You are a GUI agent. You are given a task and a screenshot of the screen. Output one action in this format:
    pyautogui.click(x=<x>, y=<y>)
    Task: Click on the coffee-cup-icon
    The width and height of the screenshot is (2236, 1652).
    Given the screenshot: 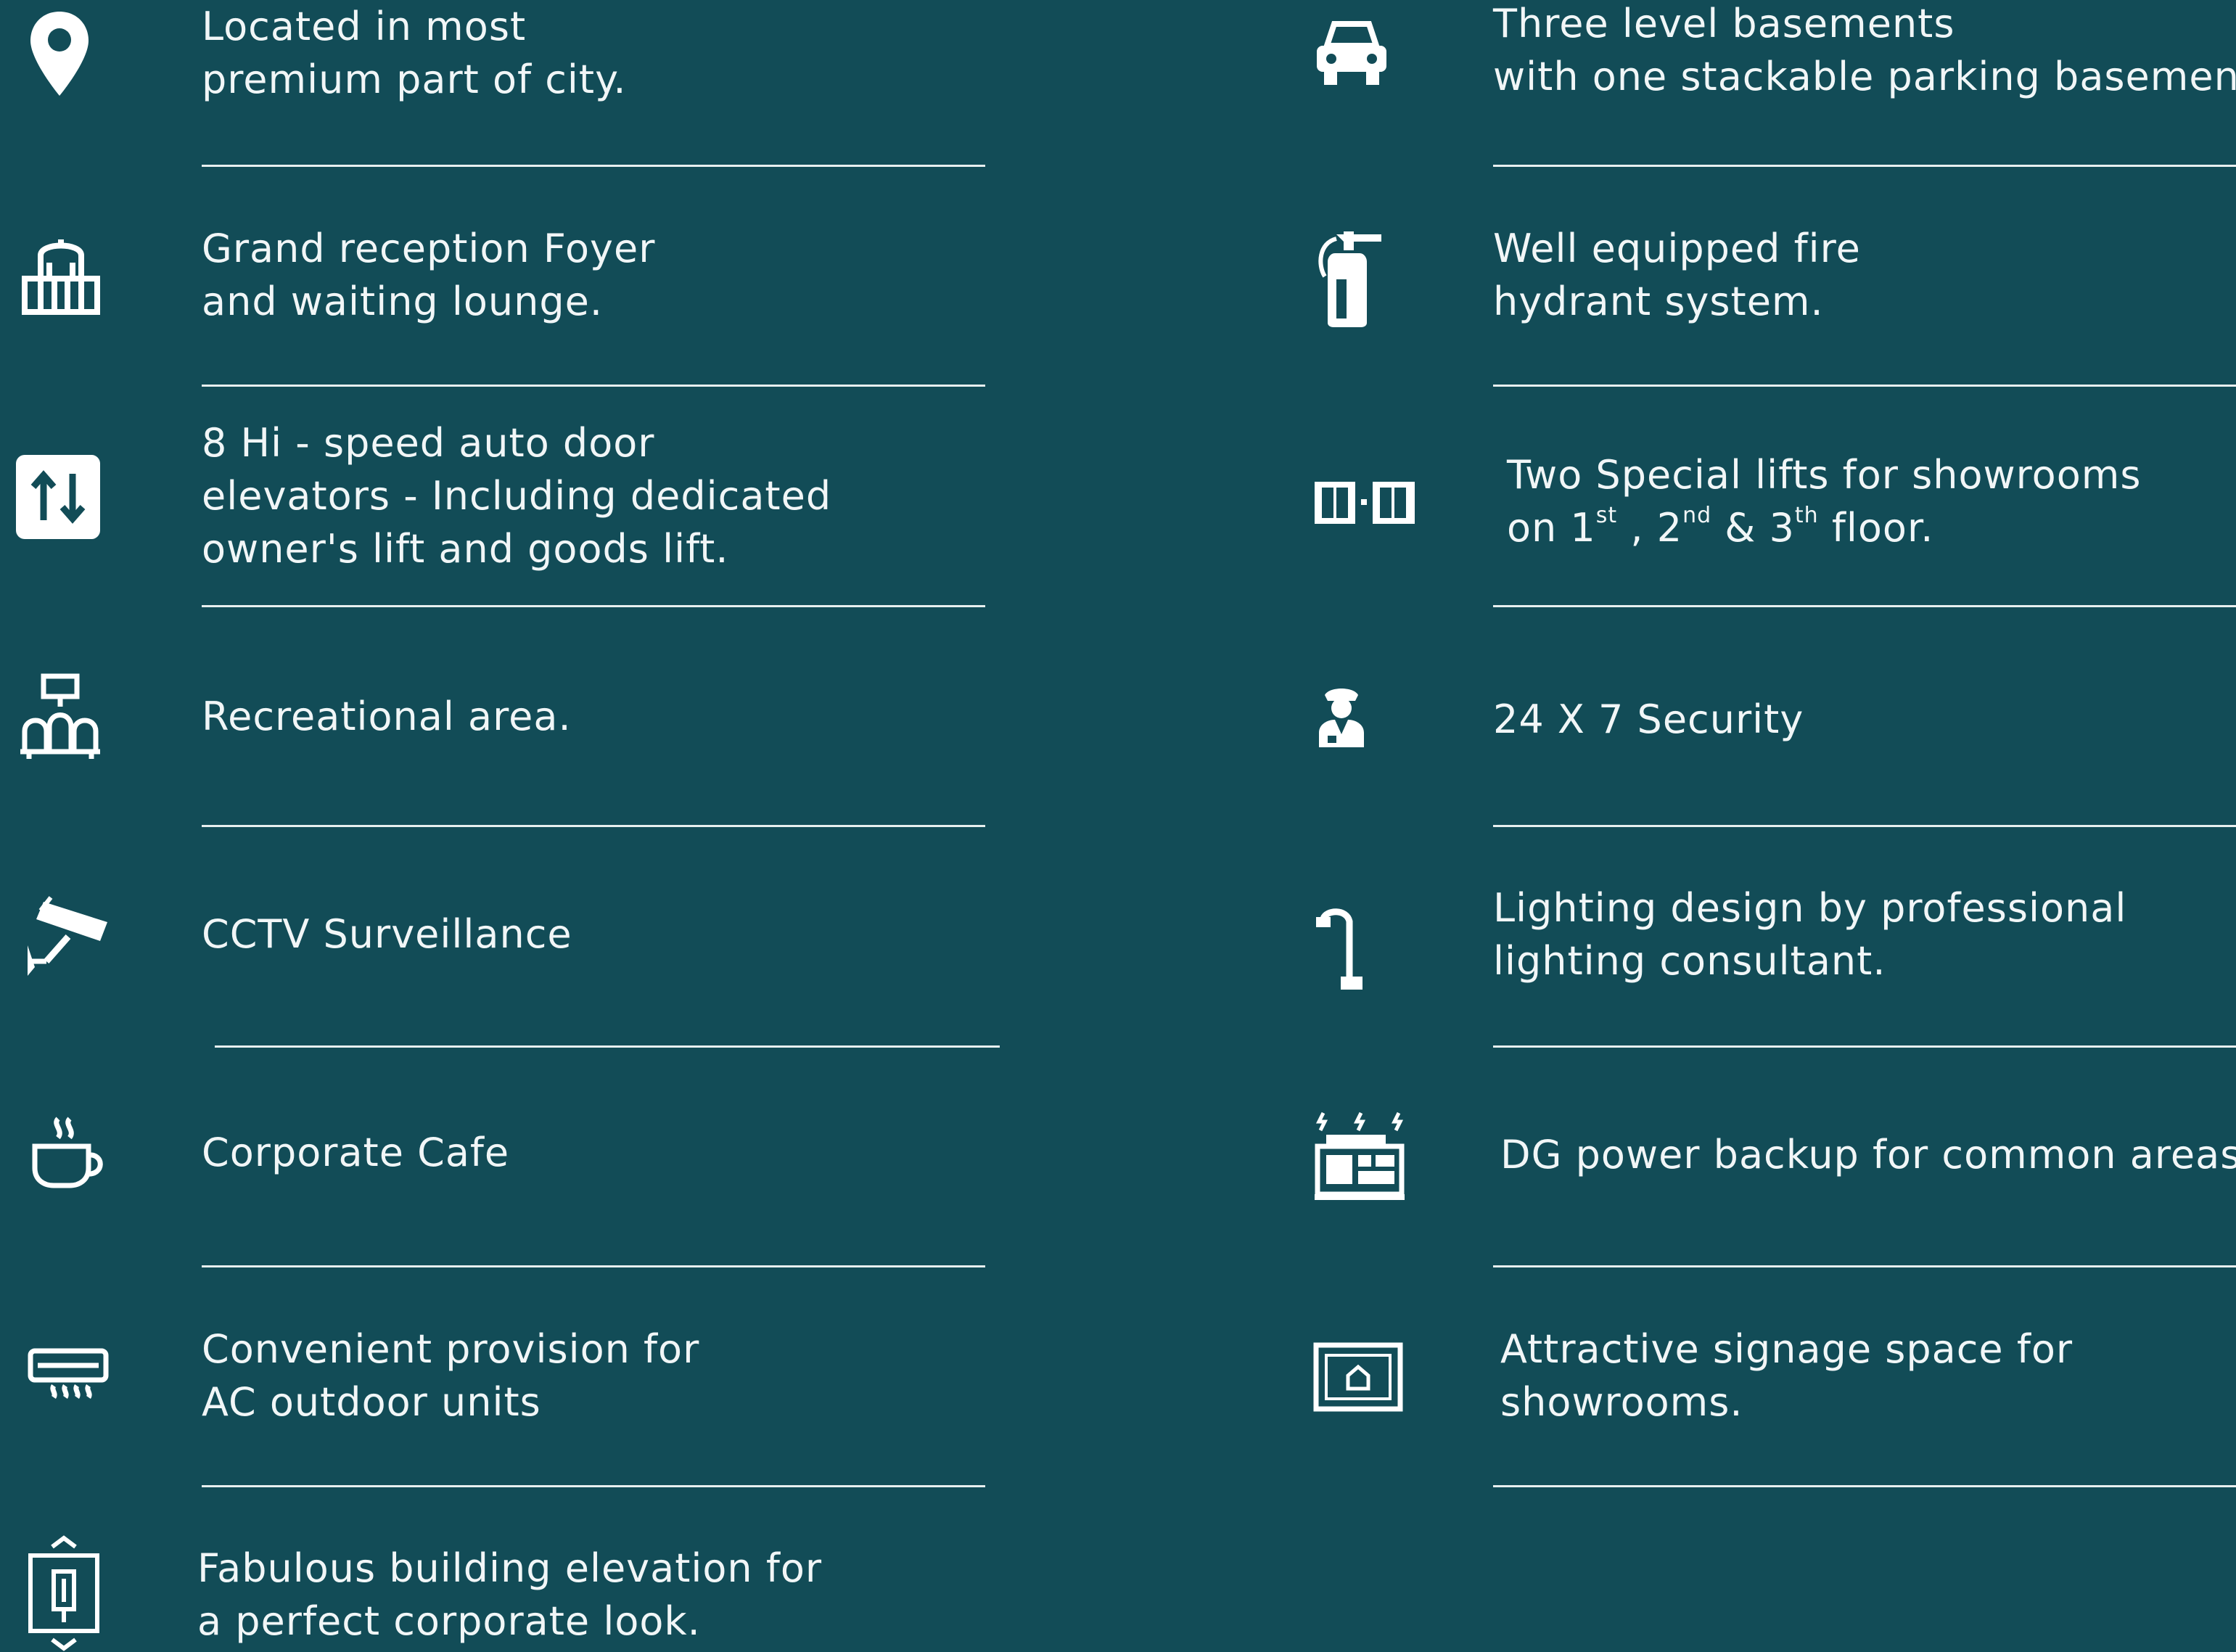 What is the action you would take?
    pyautogui.click(x=69, y=1152)
    